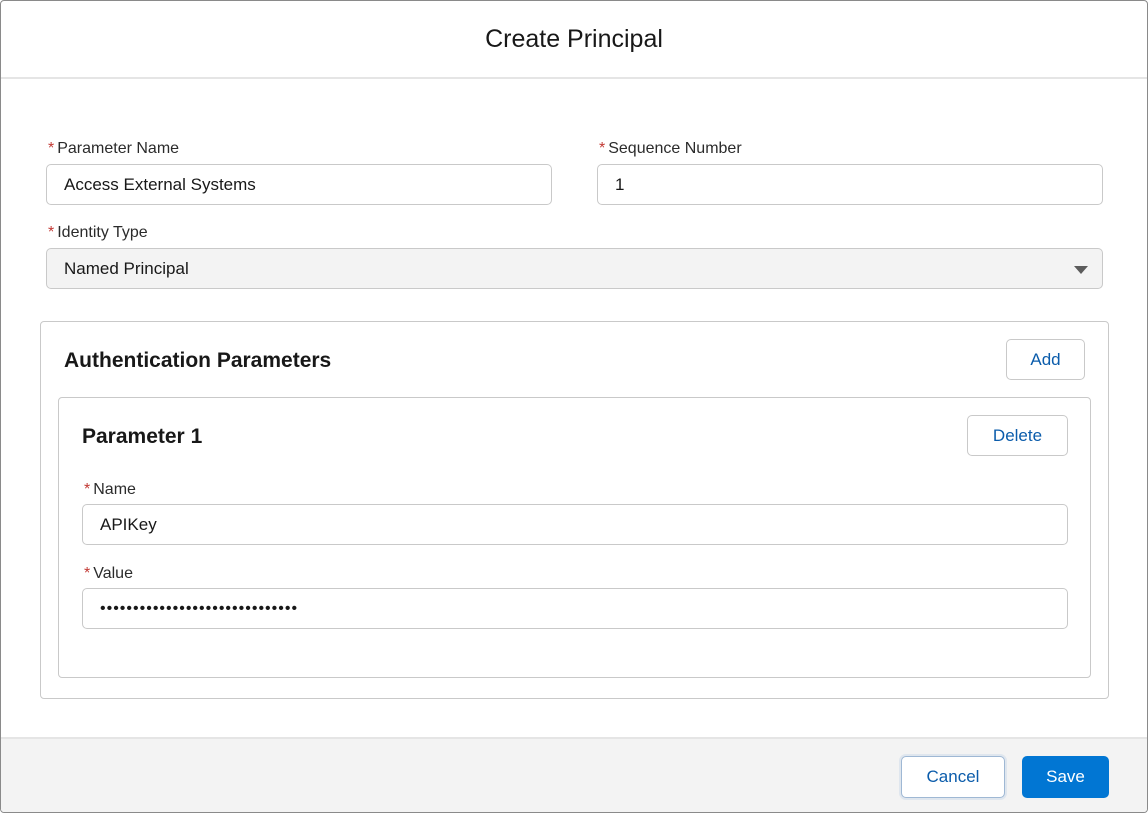 The width and height of the screenshot is (1148, 813). Describe the element at coordinates (114, 489) in the screenshot. I see `name-label-text: Name` at that location.